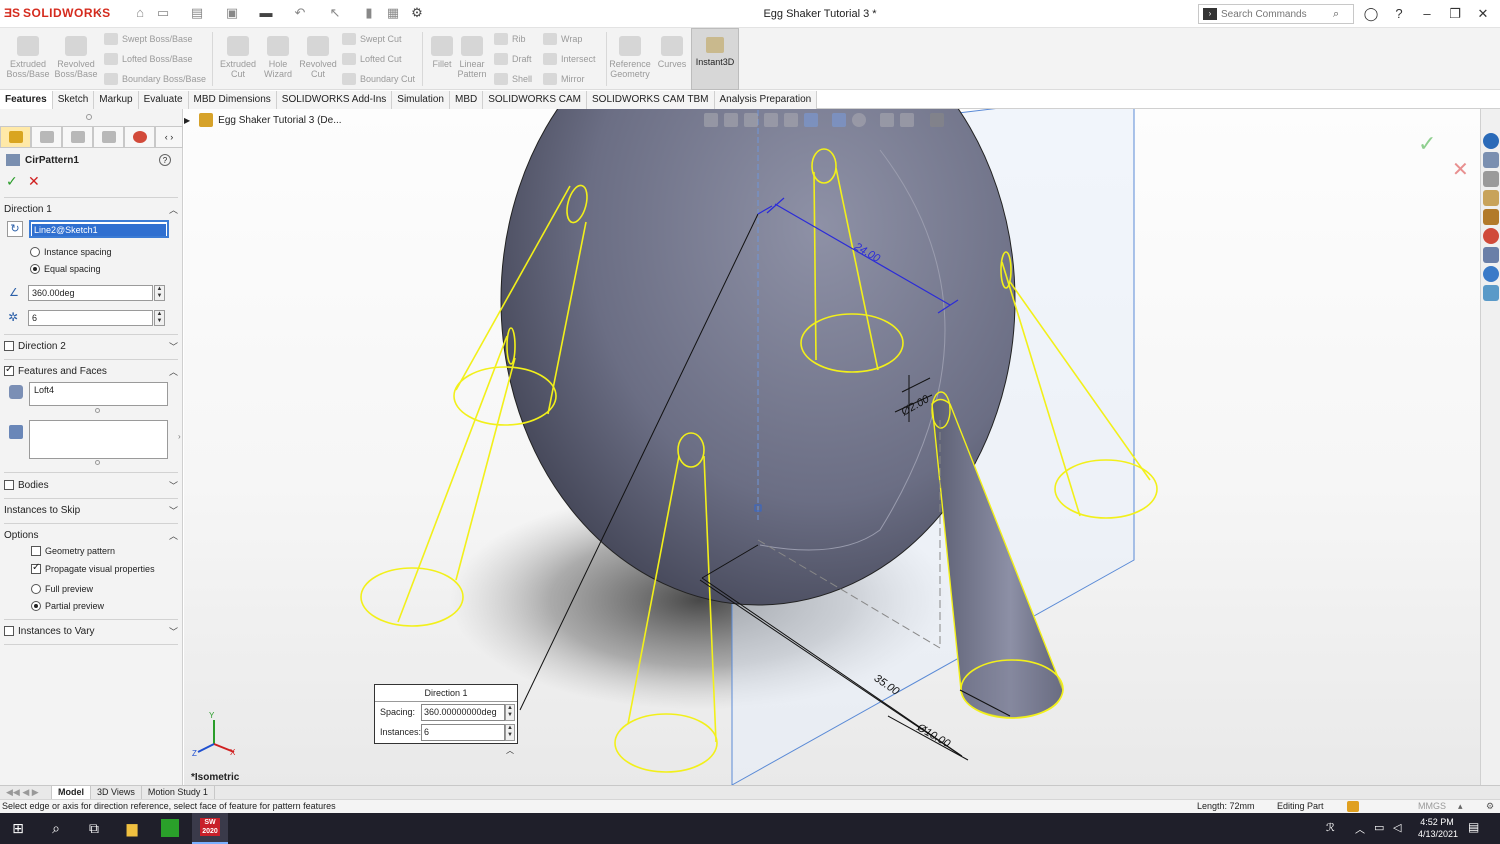 The height and width of the screenshot is (844, 1500). I want to click on hole-wizard-button: Hole Wizard, so click(278, 55).